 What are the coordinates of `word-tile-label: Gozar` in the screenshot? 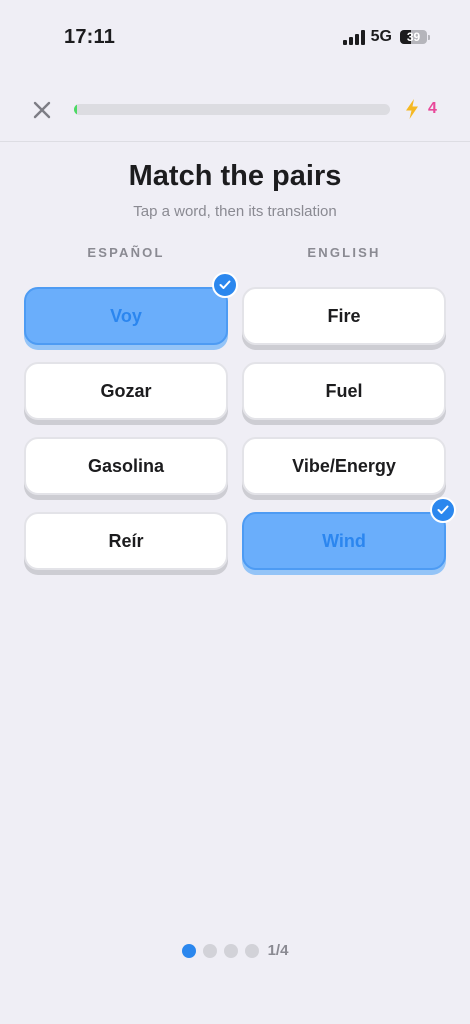 It's located at (126, 390).